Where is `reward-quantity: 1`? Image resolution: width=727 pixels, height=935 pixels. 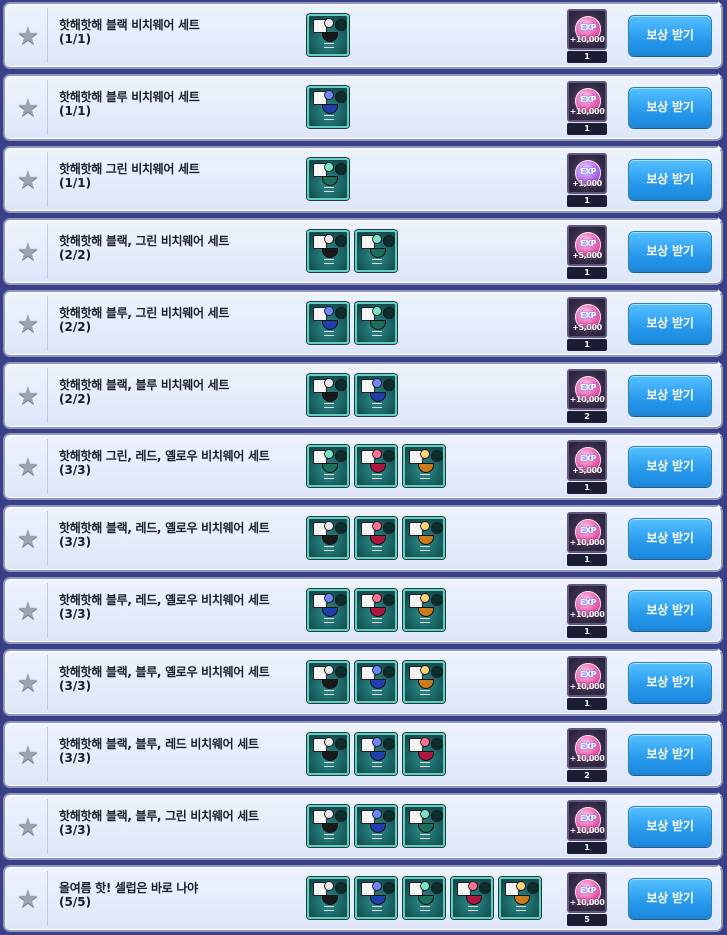 reward-quantity: 1 is located at coordinates (587, 57).